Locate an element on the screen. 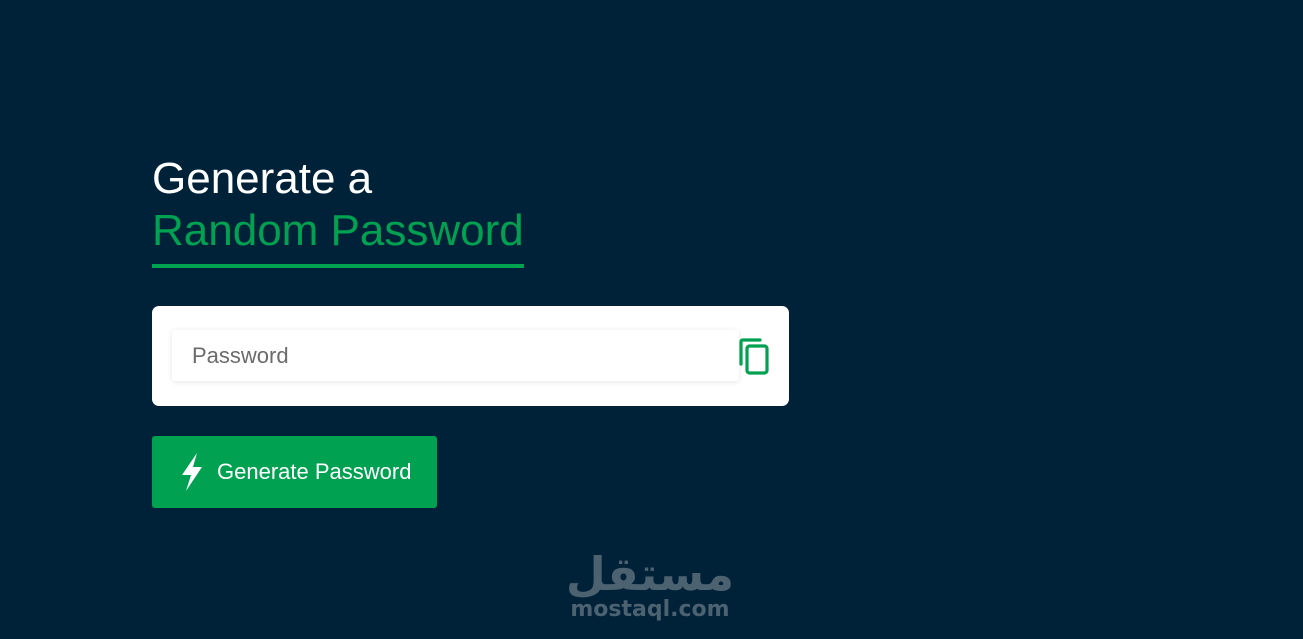 Image resolution: width=1303 pixels, height=639 pixels. copy-icon is located at coordinates (754, 356).